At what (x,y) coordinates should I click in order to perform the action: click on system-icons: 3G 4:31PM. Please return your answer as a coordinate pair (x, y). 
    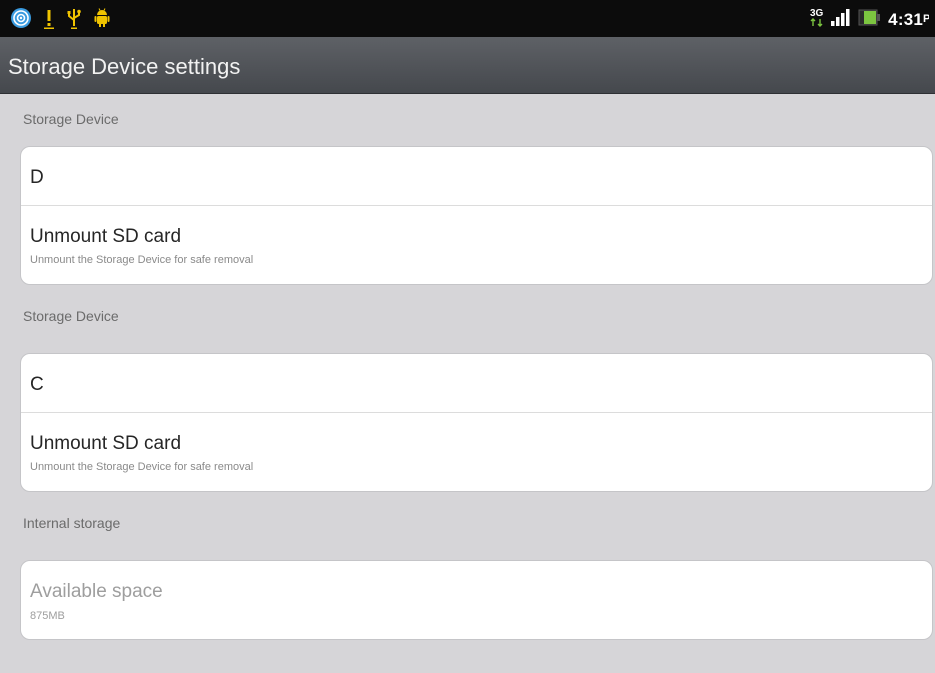
    Looking at the image, I should click on (869, 19).